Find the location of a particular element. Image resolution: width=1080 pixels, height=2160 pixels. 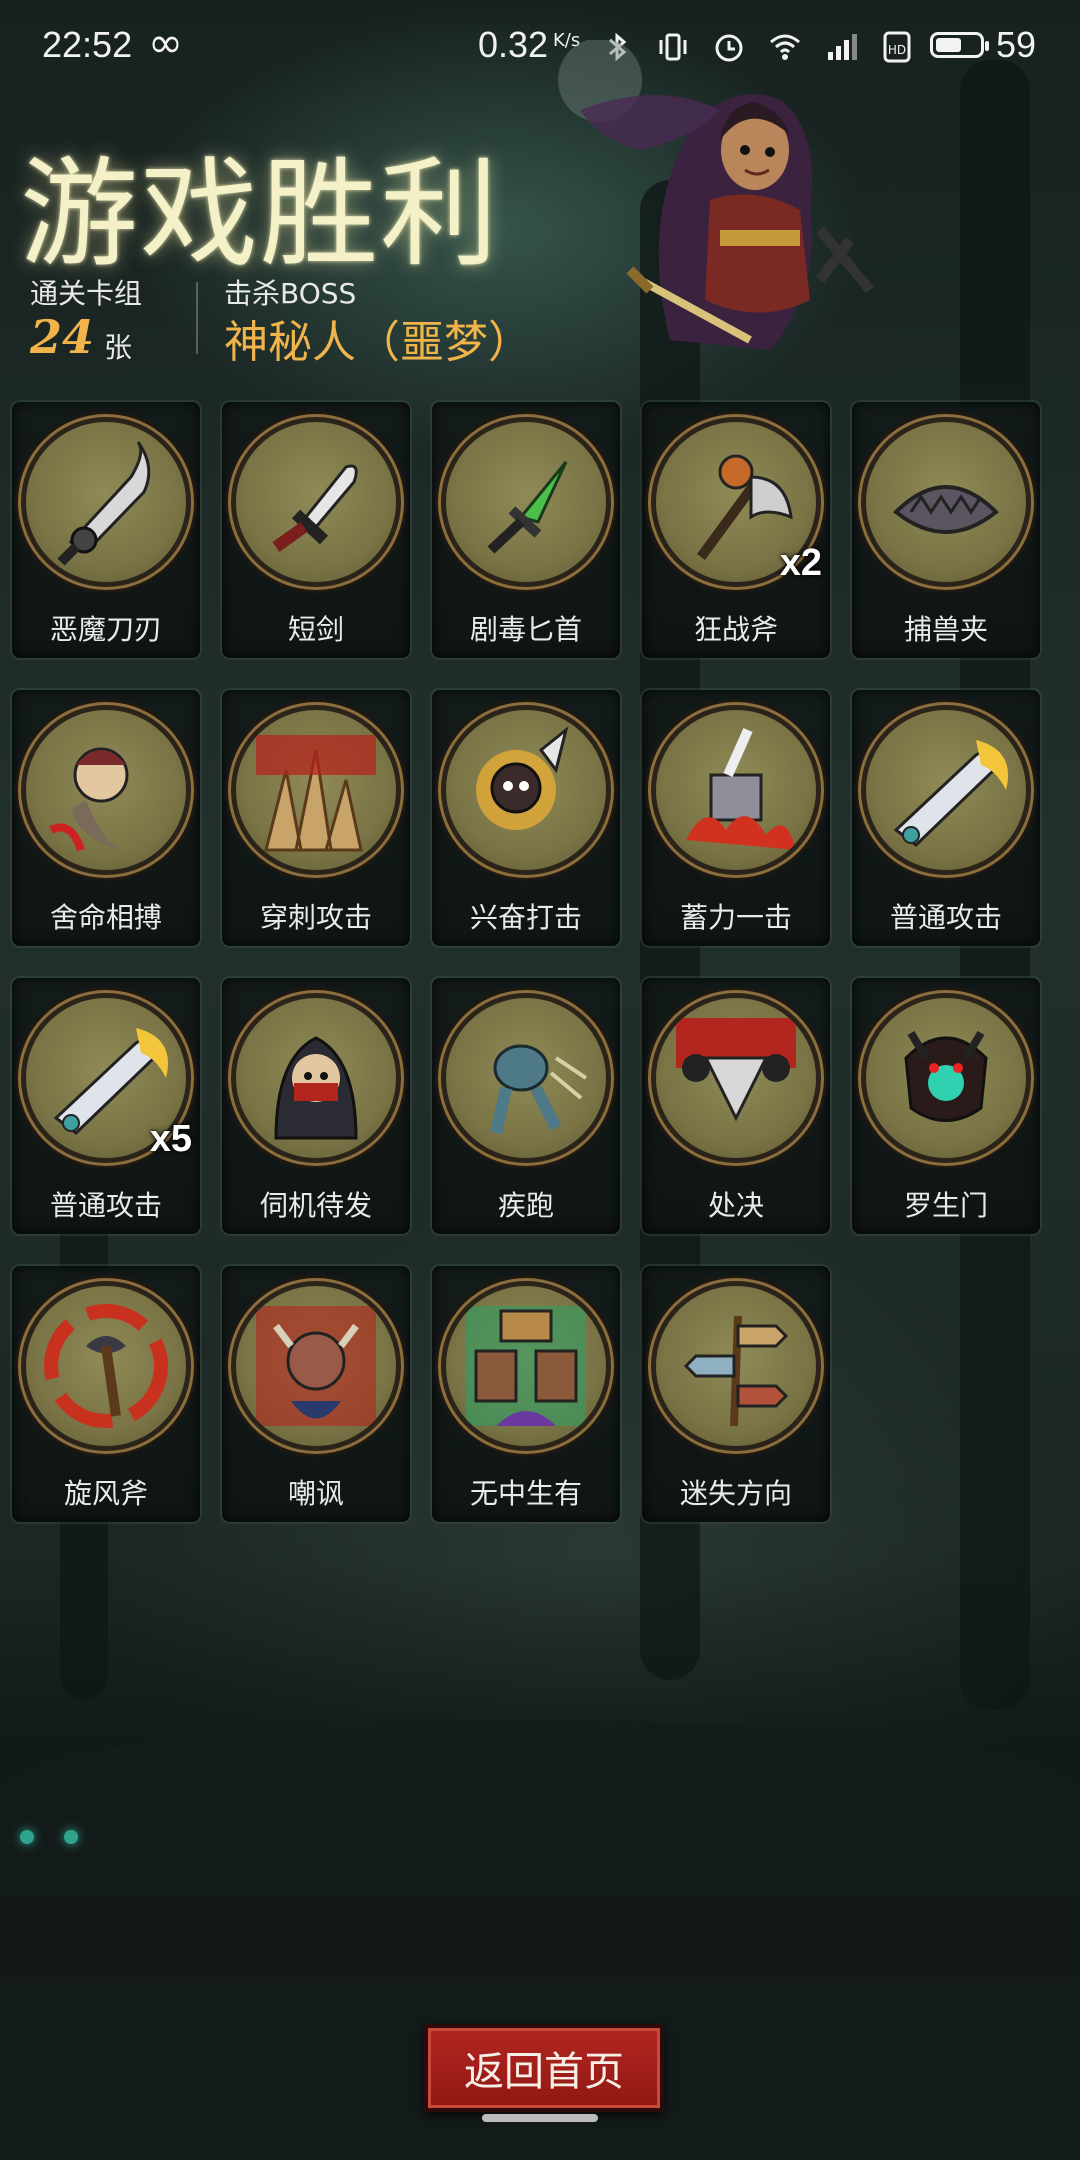

page-title: 游戏胜利 is located at coordinates (260, 214).